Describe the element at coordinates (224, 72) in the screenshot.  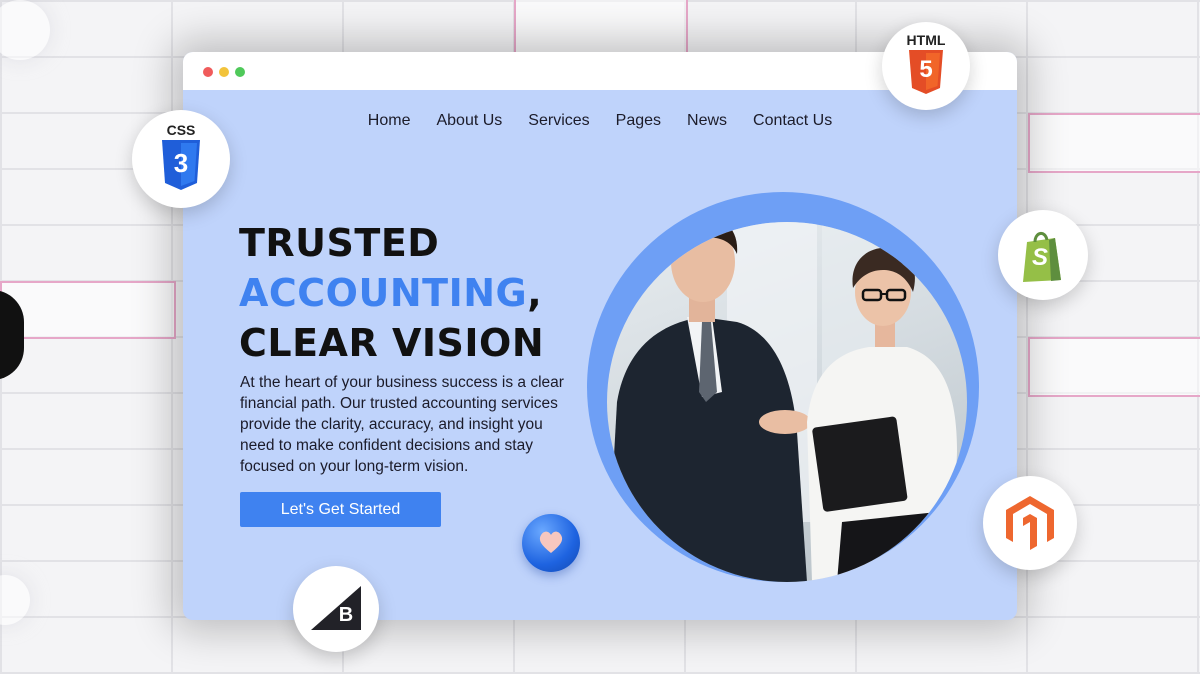
I see `minimize-dot` at that location.